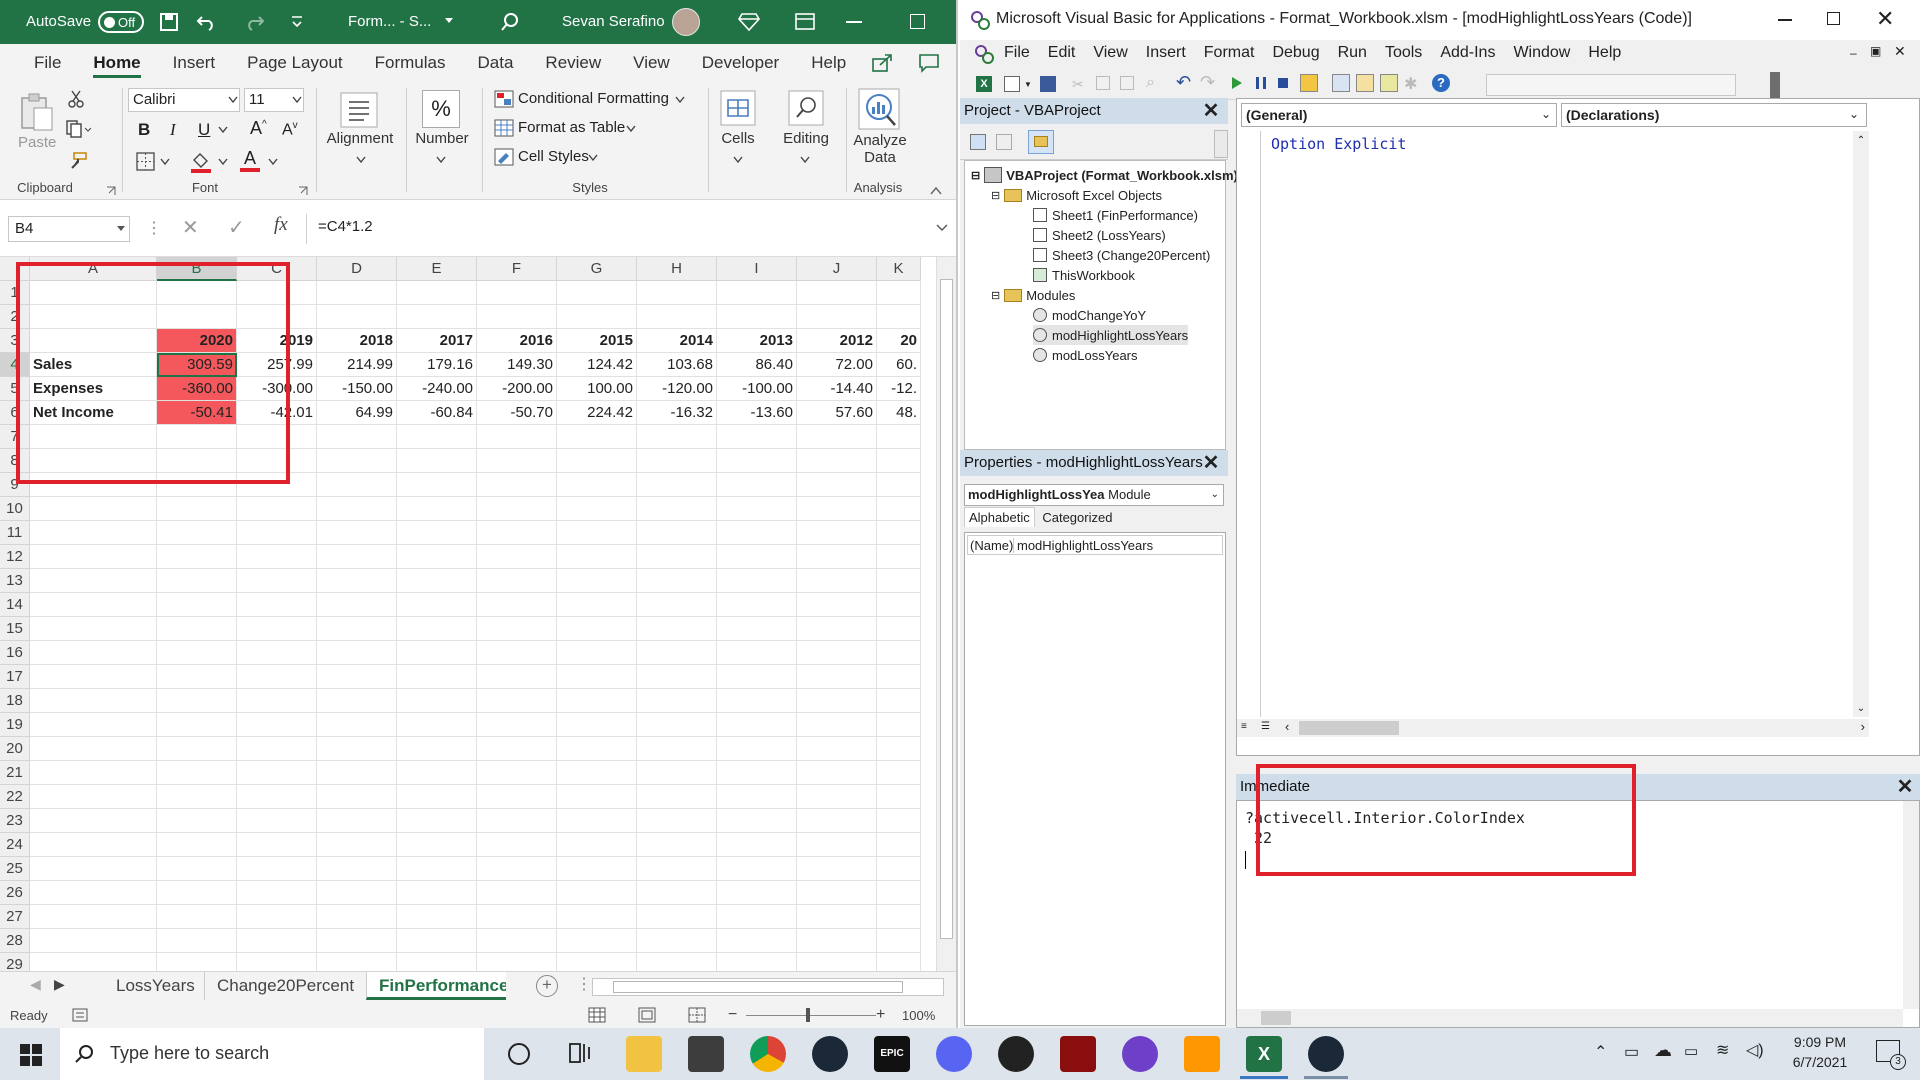 This screenshot has height=1080, width=1920. What do you see at coordinates (929, 63) in the screenshot?
I see `comments-icon` at bounding box center [929, 63].